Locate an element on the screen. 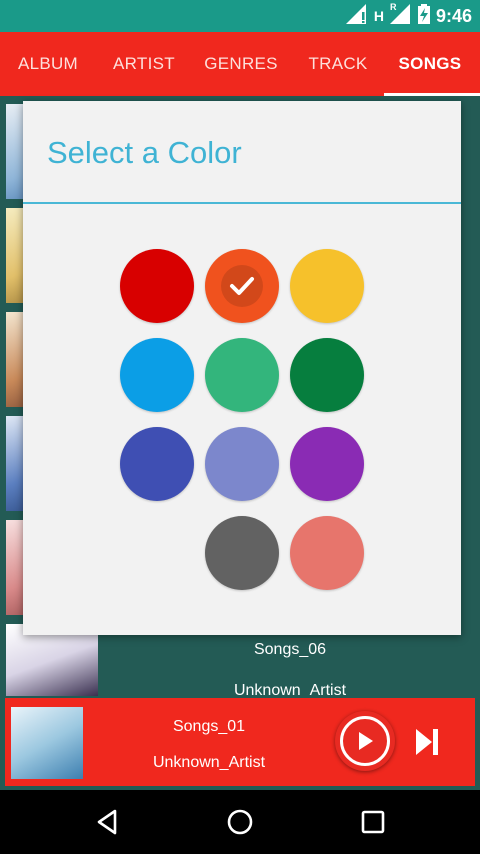 The height and width of the screenshot is (854, 480). dialog-divider is located at coordinates (242, 203).